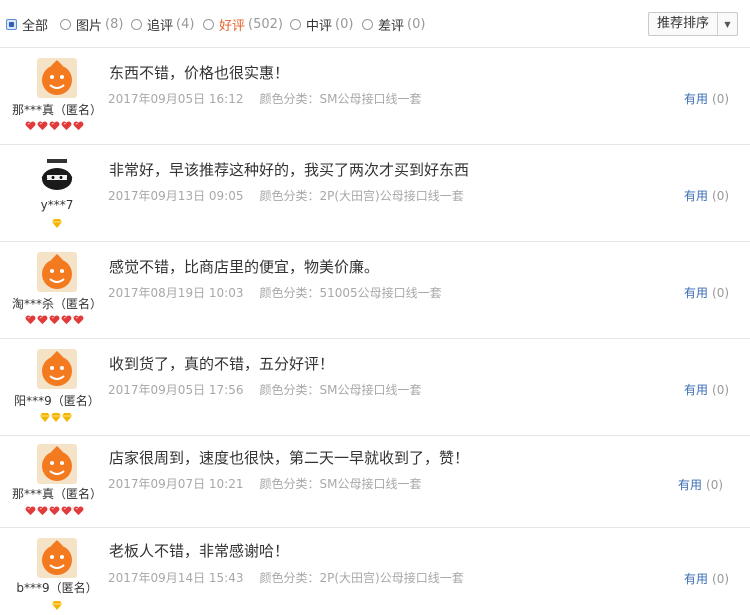 The image size is (750, 615). What do you see at coordinates (57, 400) in the screenshot?
I see `username: 阳***9（匿名）` at bounding box center [57, 400].